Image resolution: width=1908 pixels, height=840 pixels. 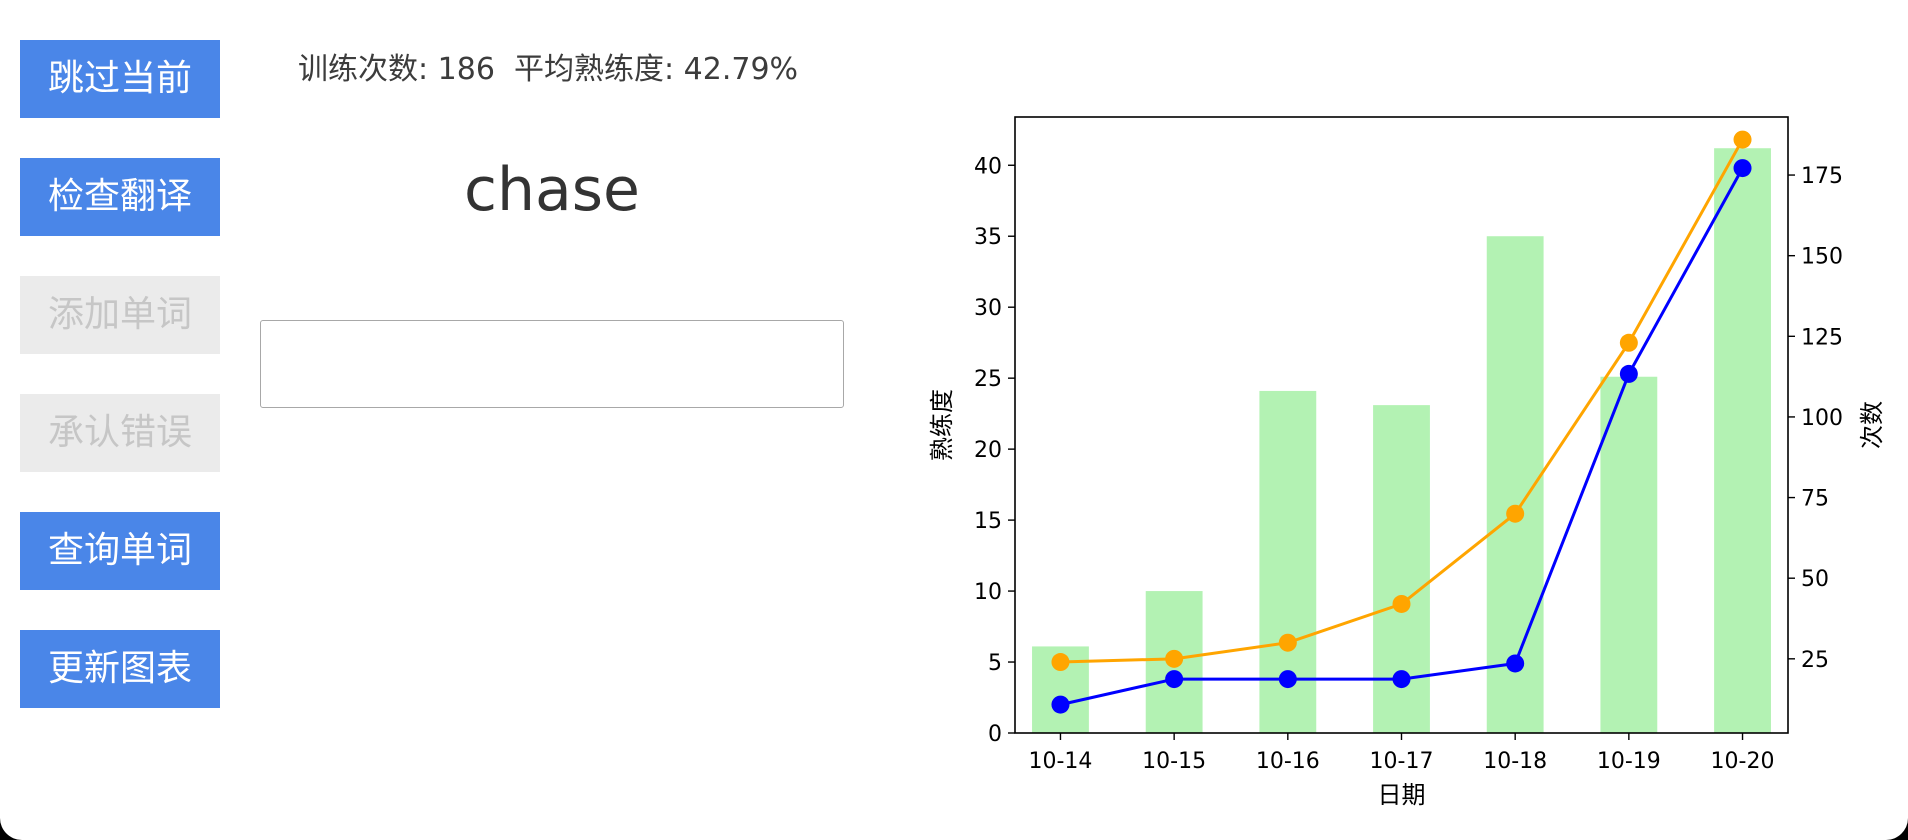 I want to click on left-axis-tick-label: 15, so click(x=988, y=521).